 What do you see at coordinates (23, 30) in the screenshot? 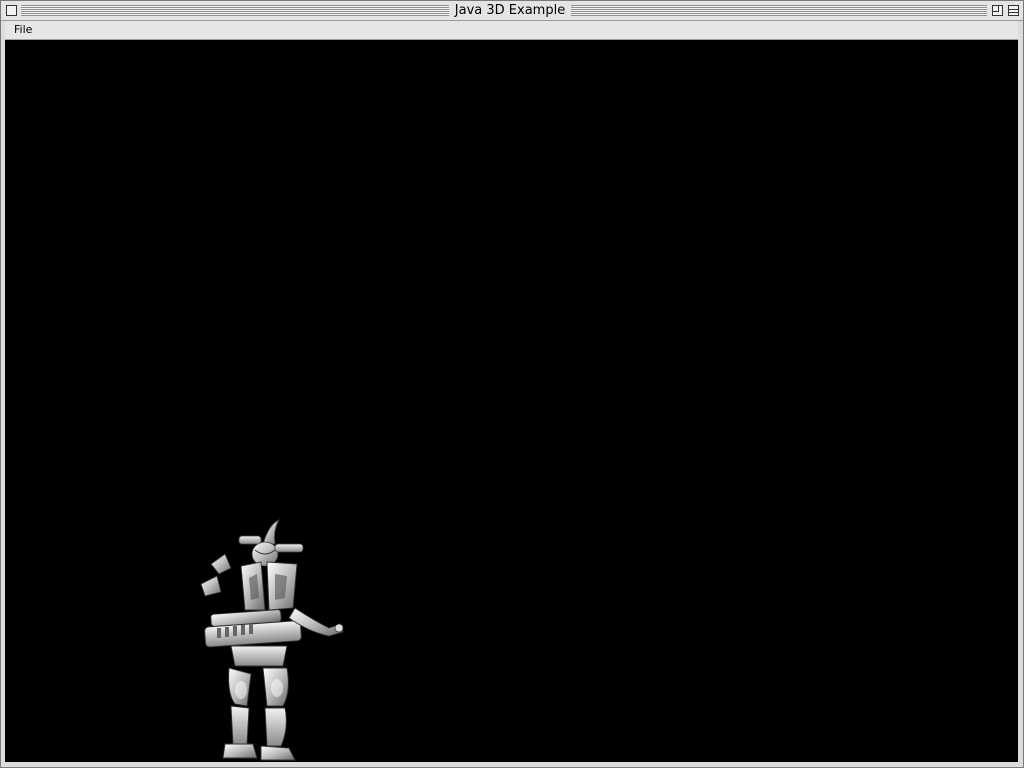
I see `menu-file: File` at bounding box center [23, 30].